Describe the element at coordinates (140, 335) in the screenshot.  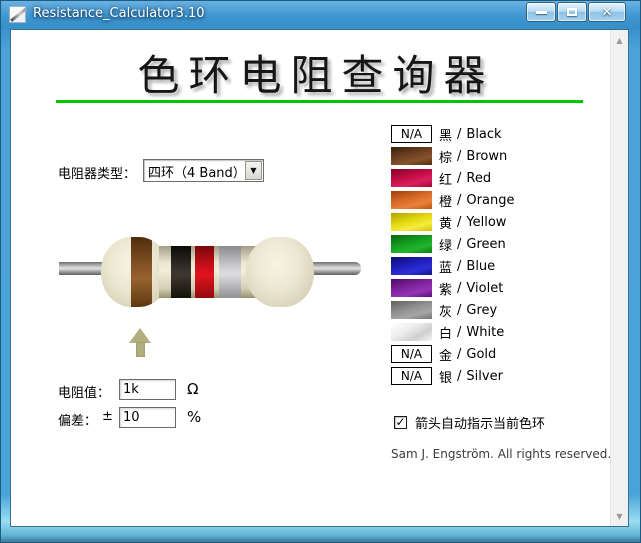
I see `arrow-head` at that location.